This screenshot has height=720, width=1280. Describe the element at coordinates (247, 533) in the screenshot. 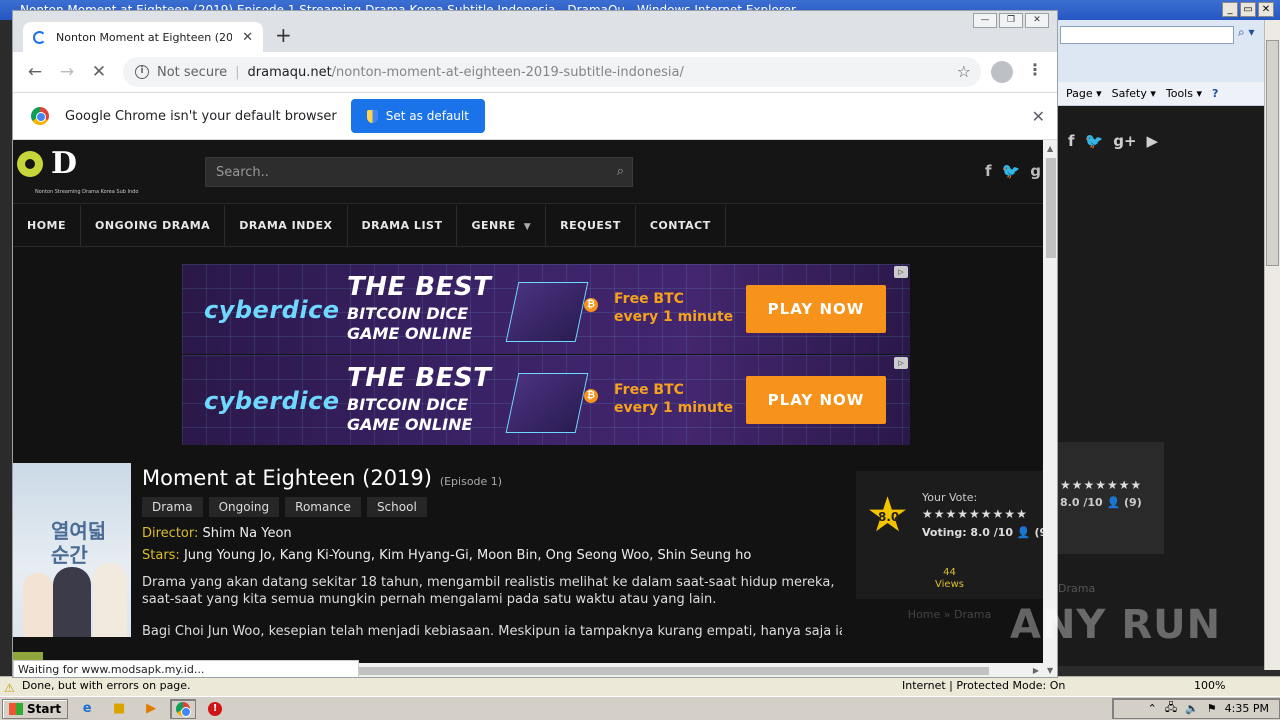

I see `director-name: Shim Na Yeon` at that location.